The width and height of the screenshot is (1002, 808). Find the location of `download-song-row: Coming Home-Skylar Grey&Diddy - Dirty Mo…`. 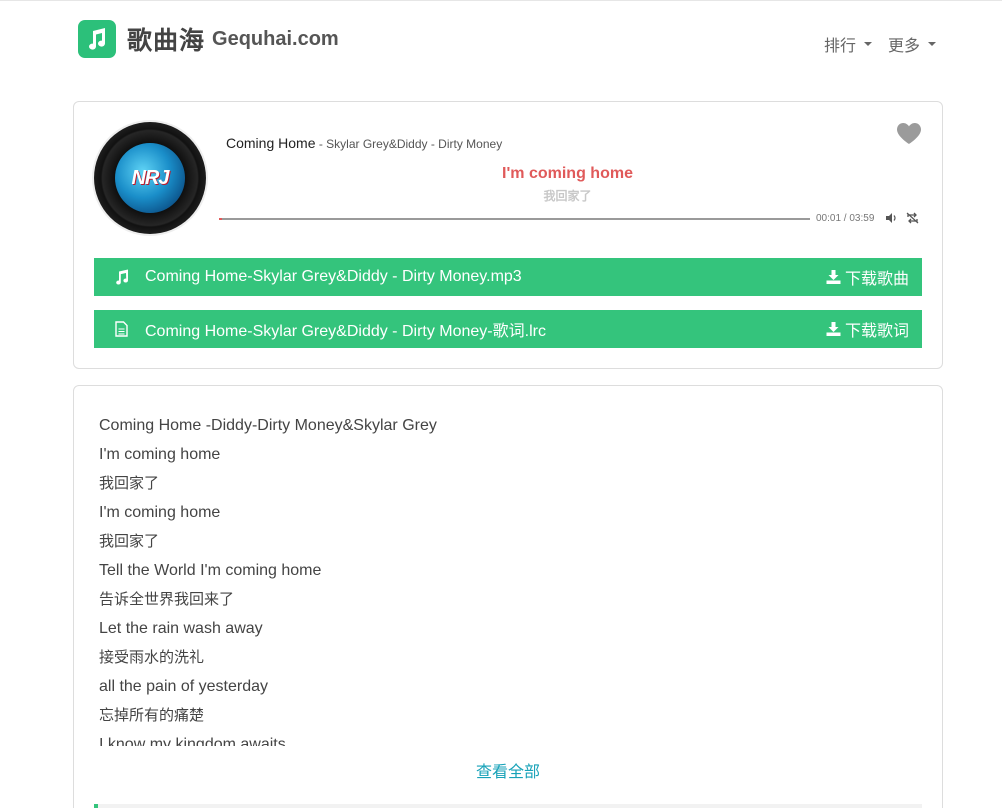

download-song-row: Coming Home-Skylar Grey&Diddy - Dirty Mo… is located at coordinates (508, 277).